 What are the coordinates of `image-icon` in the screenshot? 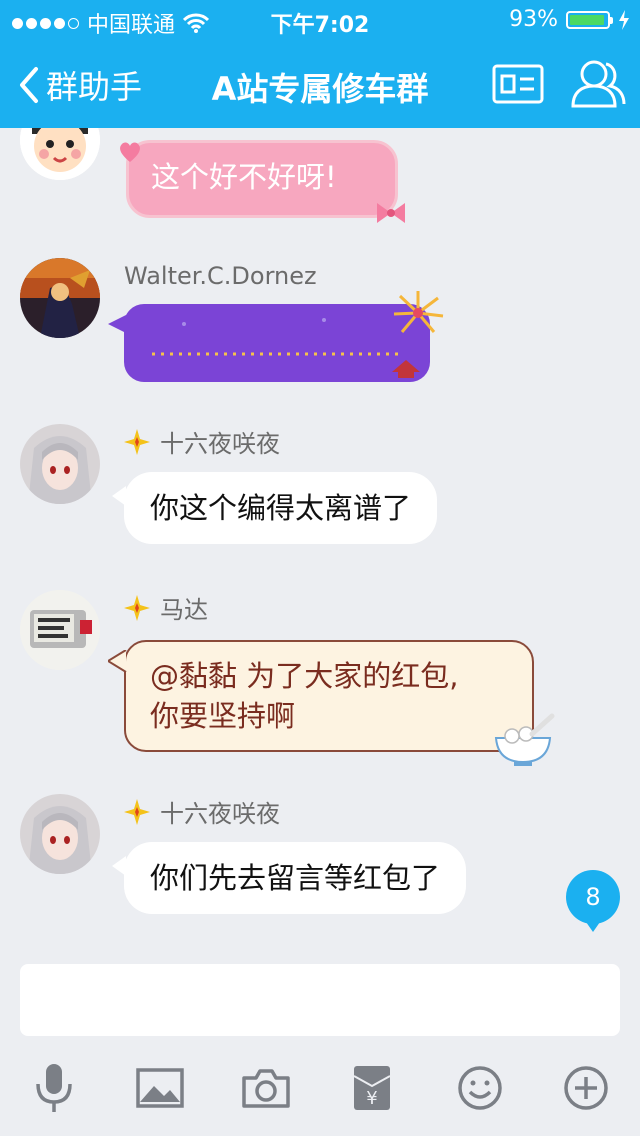 It's located at (160, 1088).